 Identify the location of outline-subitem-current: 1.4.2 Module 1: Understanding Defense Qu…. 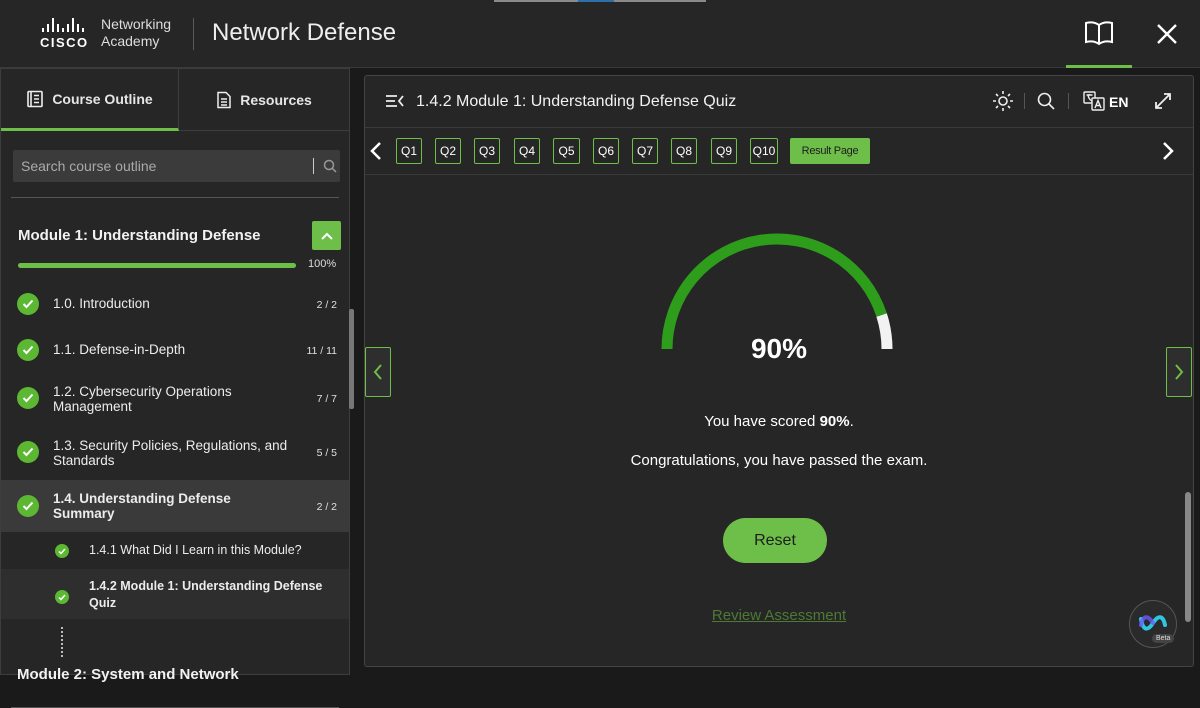
(175, 594).